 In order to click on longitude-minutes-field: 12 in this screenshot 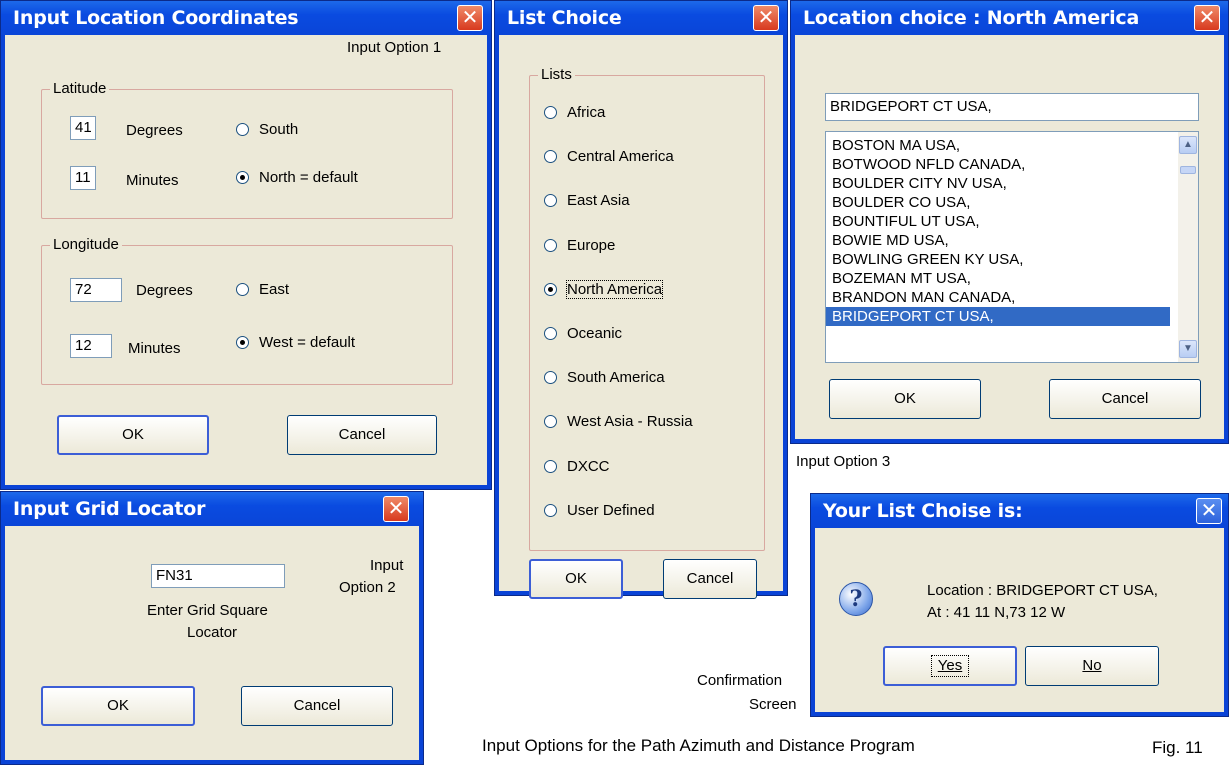, I will do `click(91, 346)`.